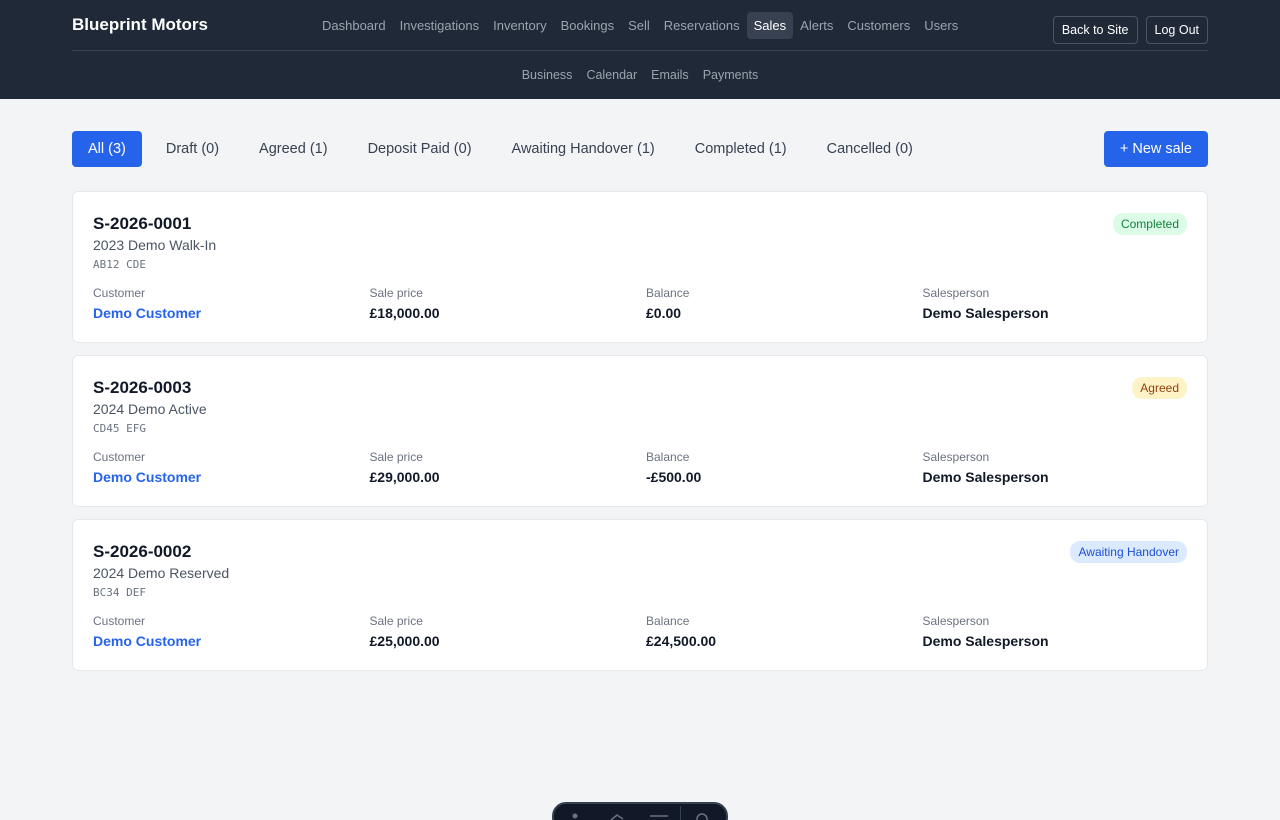 This screenshot has height=820, width=1280. What do you see at coordinates (741, 149) in the screenshot?
I see `filter-tab-completed: Completed (1)` at bounding box center [741, 149].